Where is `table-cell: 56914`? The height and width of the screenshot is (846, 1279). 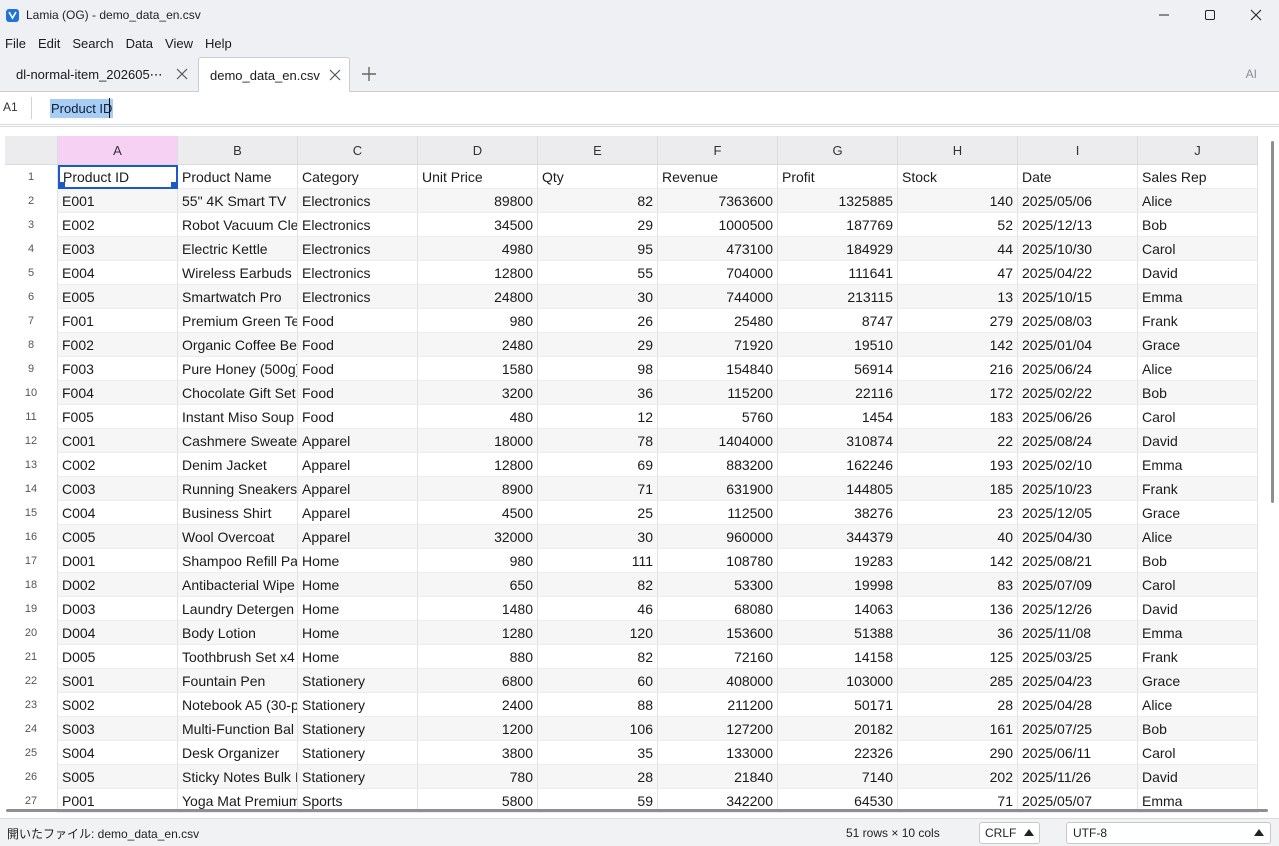 table-cell: 56914 is located at coordinates (838, 369).